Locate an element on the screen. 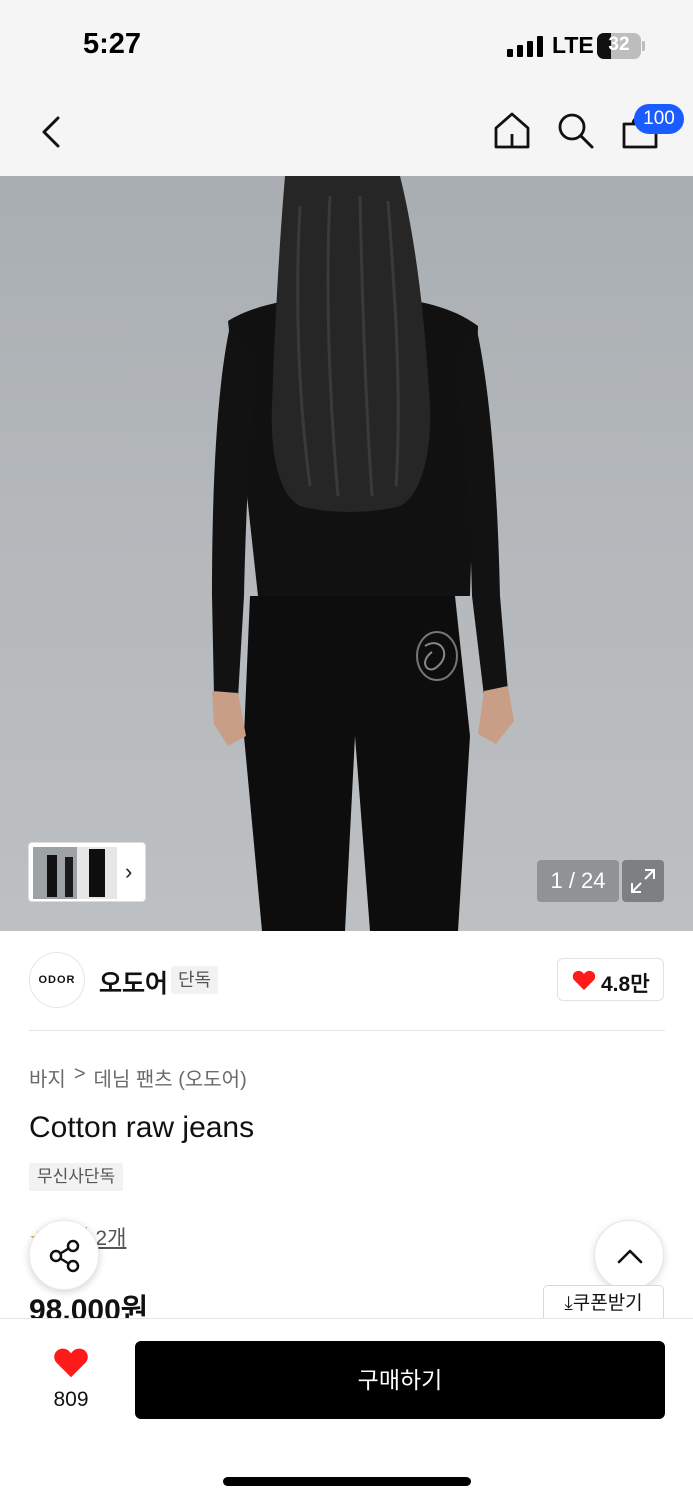 This screenshot has width=693, height=1500. back-arrow-icon is located at coordinates (51, 132).